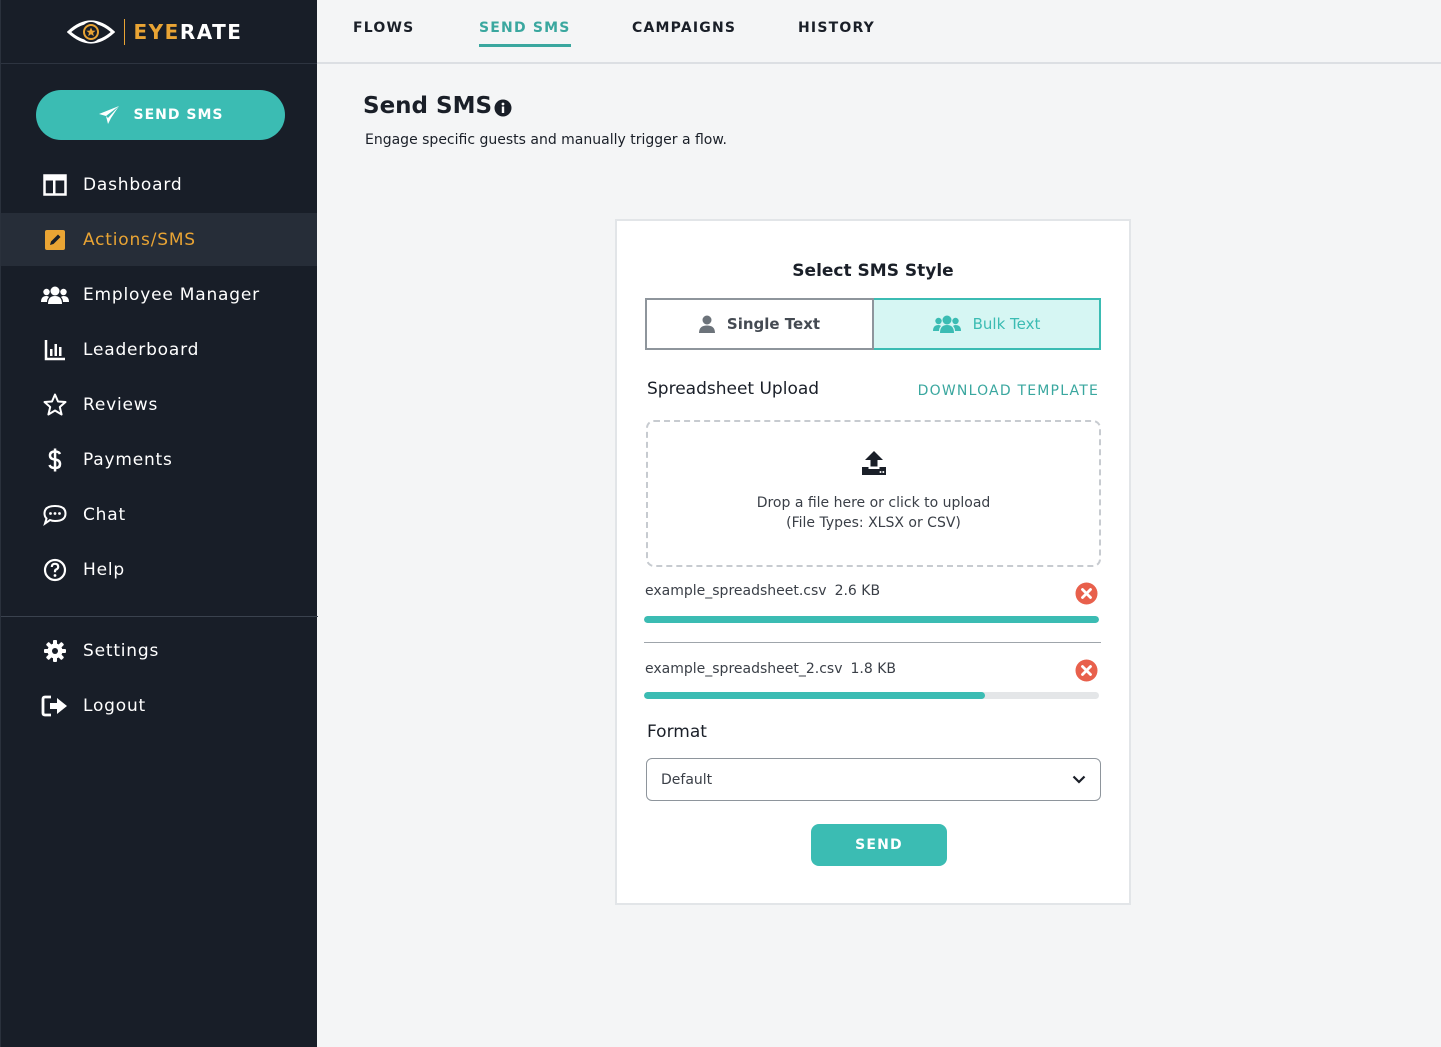 The height and width of the screenshot is (1047, 1441). I want to click on sidebar-item-actions-sms: Actions/SMS, so click(159, 239).